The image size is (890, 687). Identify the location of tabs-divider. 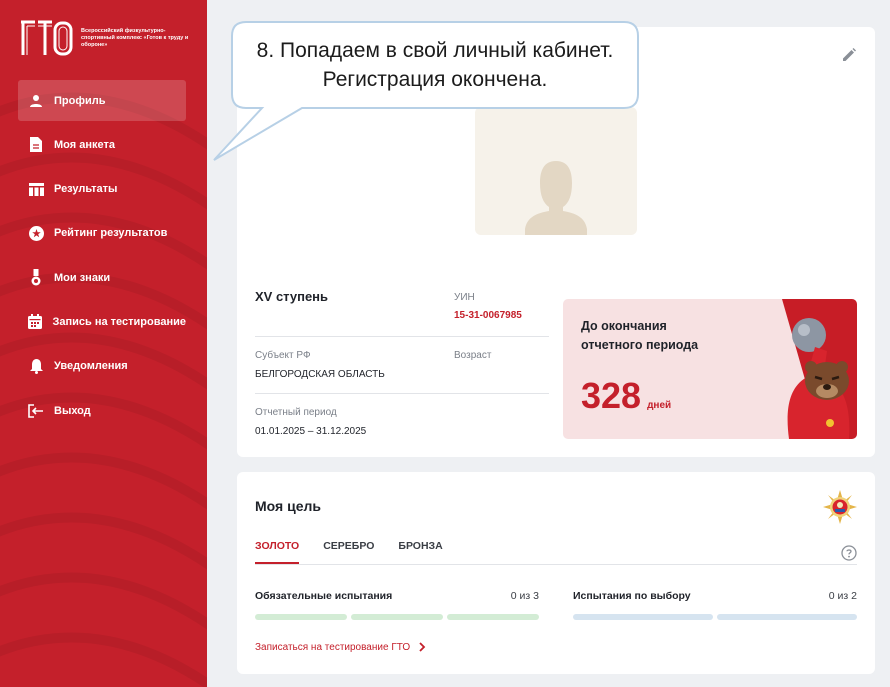
(556, 564).